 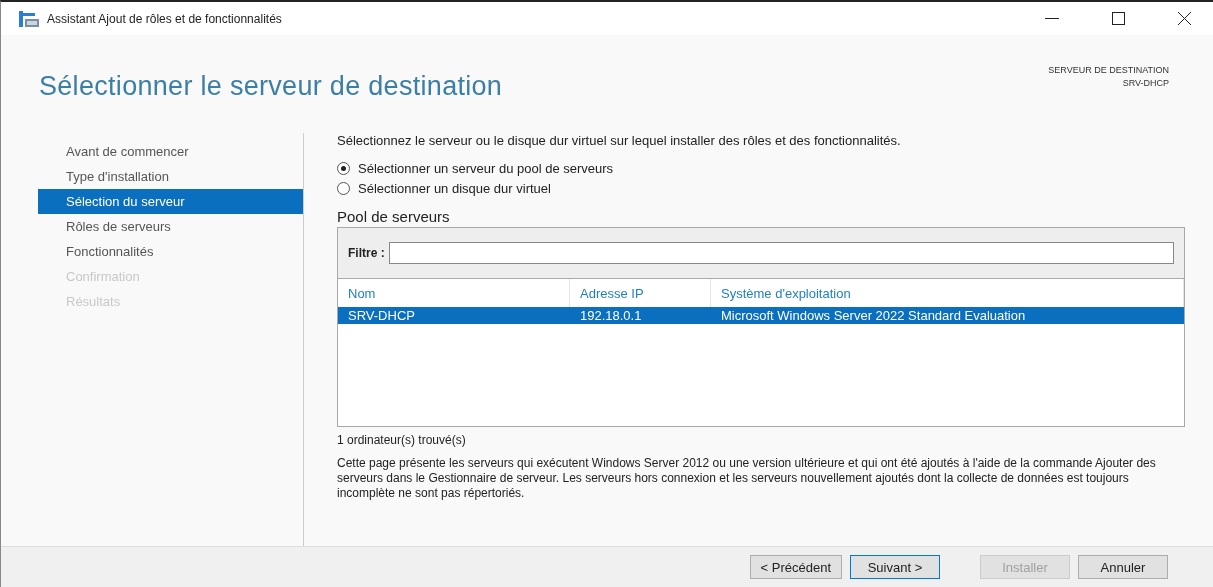 What do you see at coordinates (402, 440) in the screenshot?
I see `result-count: 1 ordinateur(s) trouvé(s)` at bounding box center [402, 440].